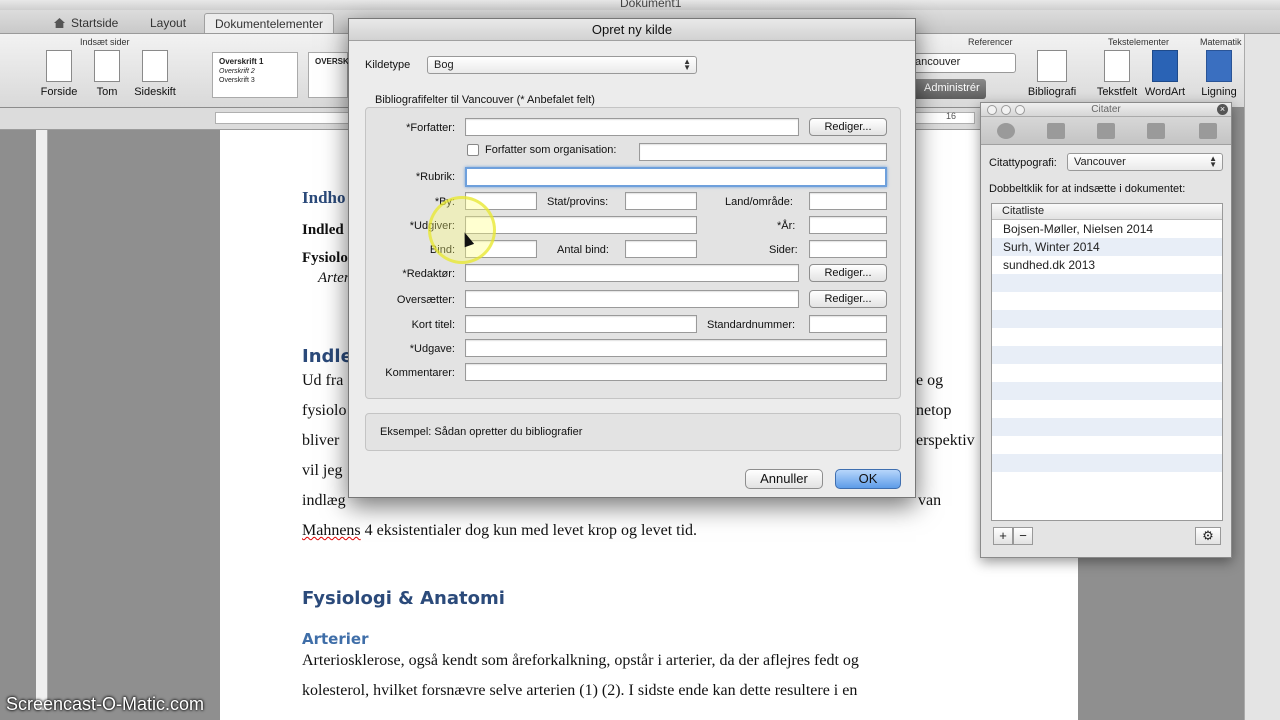  What do you see at coordinates (661, 201) in the screenshot?
I see `state-field` at bounding box center [661, 201].